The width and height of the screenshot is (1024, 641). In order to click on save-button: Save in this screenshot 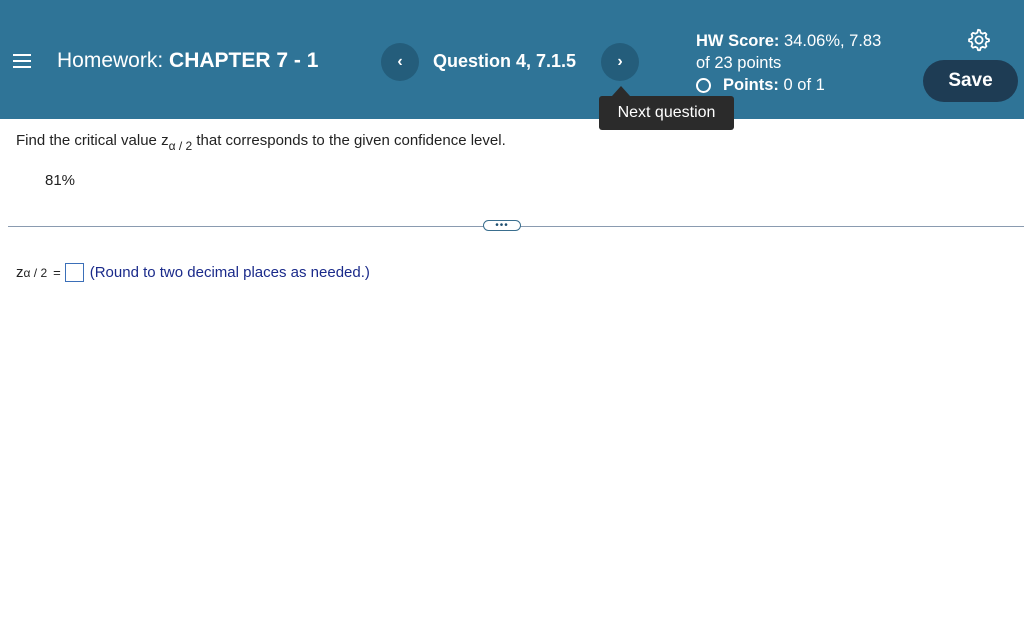, I will do `click(970, 81)`.